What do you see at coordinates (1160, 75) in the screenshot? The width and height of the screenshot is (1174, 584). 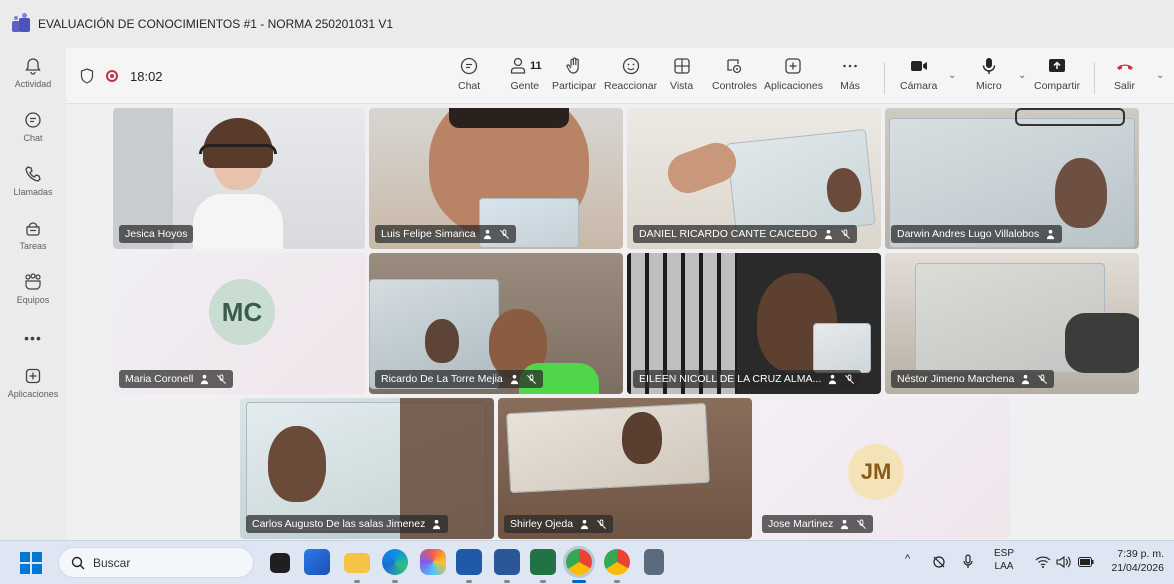 I see `leave-options-chevron-icon: ⌄` at bounding box center [1160, 75].